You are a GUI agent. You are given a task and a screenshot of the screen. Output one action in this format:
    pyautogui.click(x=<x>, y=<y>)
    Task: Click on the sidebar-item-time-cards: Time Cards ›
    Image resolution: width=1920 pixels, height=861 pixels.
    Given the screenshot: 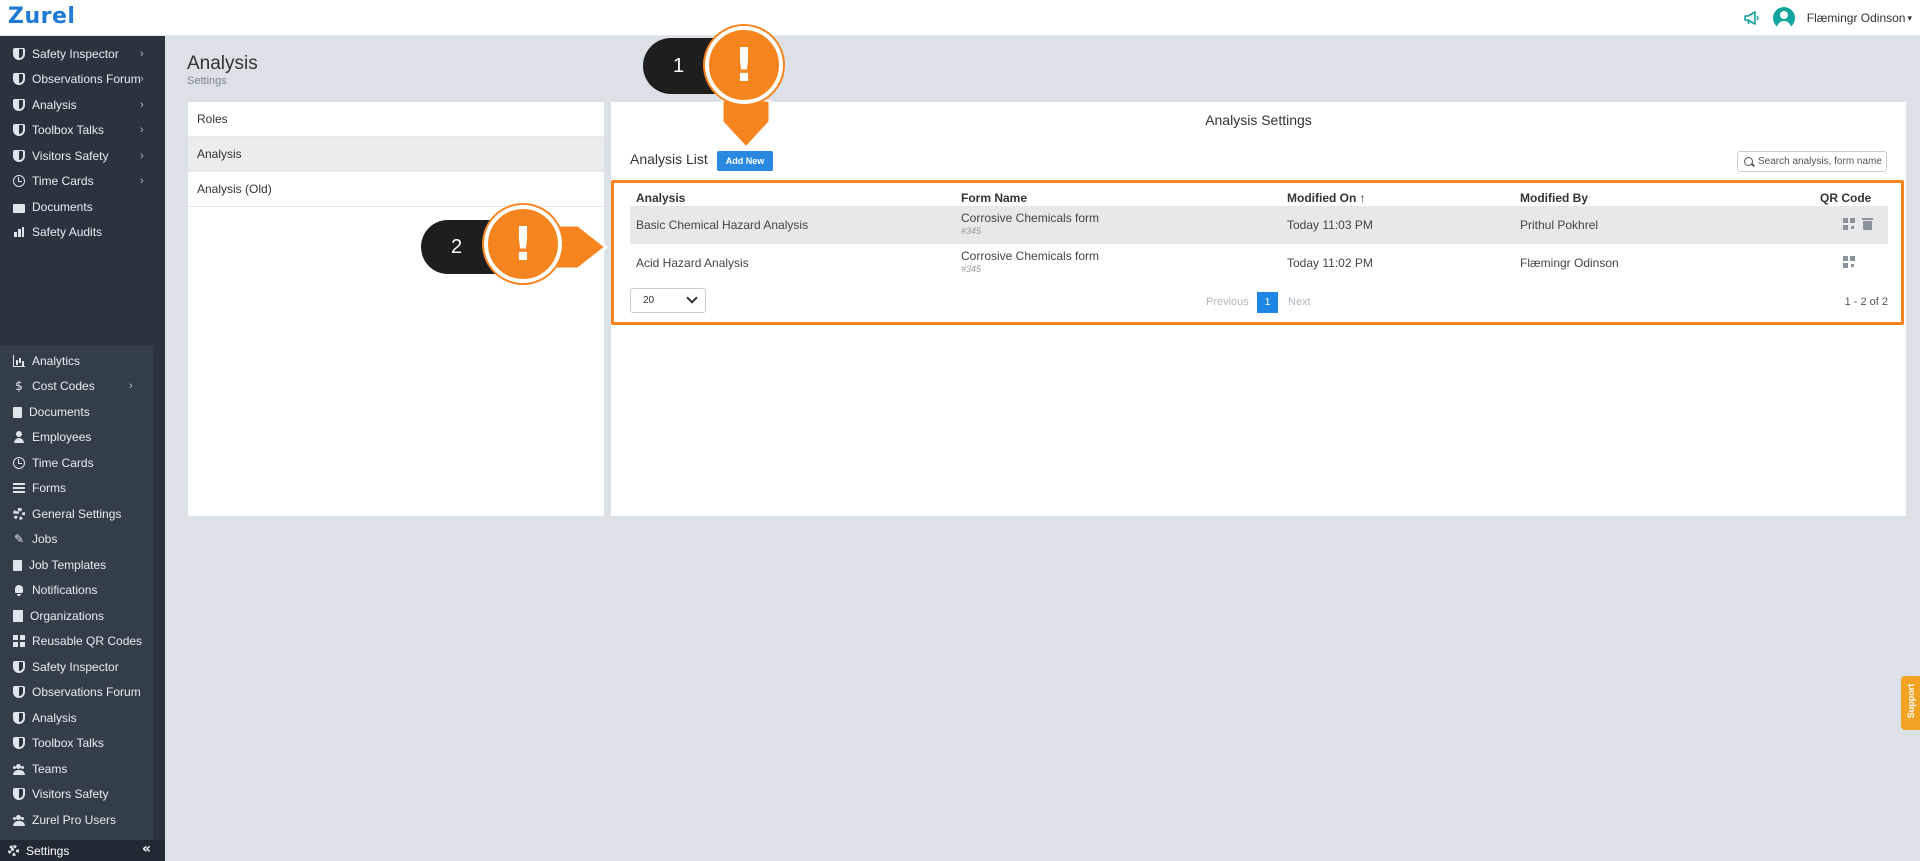 What is the action you would take?
    pyautogui.click(x=76, y=181)
    